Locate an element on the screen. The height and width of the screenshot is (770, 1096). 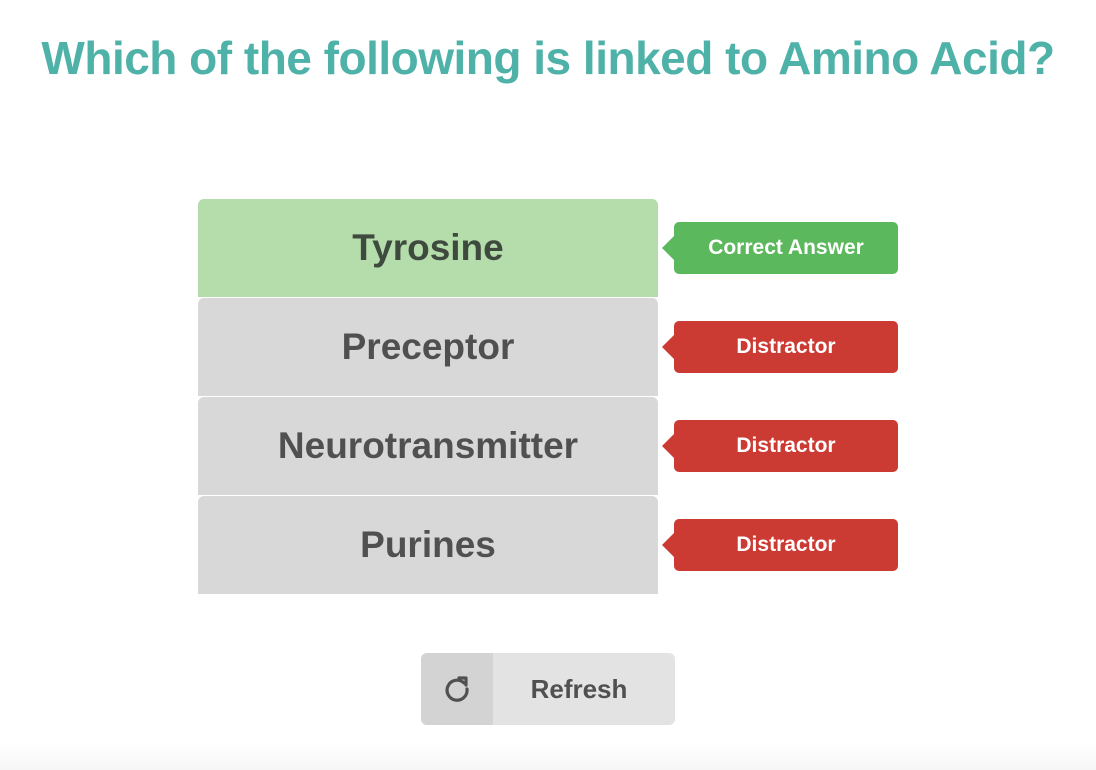
refresh-label: Refresh is located at coordinates (579, 688).